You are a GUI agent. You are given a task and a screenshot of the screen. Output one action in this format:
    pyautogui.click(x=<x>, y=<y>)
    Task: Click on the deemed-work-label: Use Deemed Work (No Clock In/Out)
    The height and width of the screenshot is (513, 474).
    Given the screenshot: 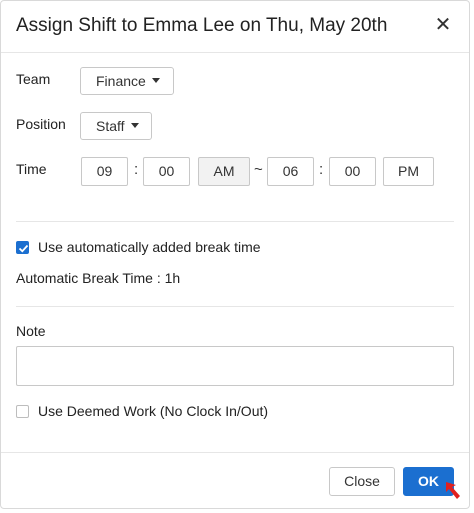 What is the action you would take?
    pyautogui.click(x=153, y=411)
    